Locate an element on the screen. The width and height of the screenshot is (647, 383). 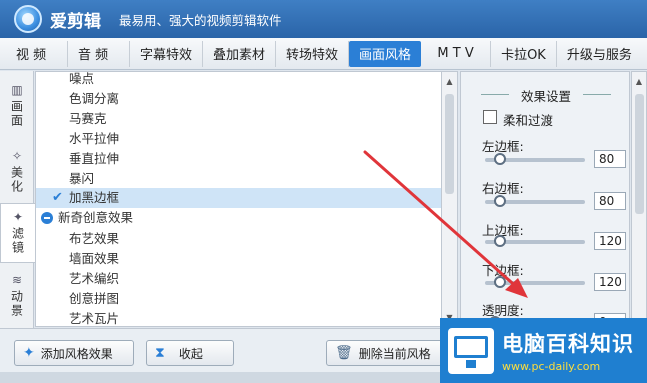
right-border-slider is located at coordinates (535, 201).